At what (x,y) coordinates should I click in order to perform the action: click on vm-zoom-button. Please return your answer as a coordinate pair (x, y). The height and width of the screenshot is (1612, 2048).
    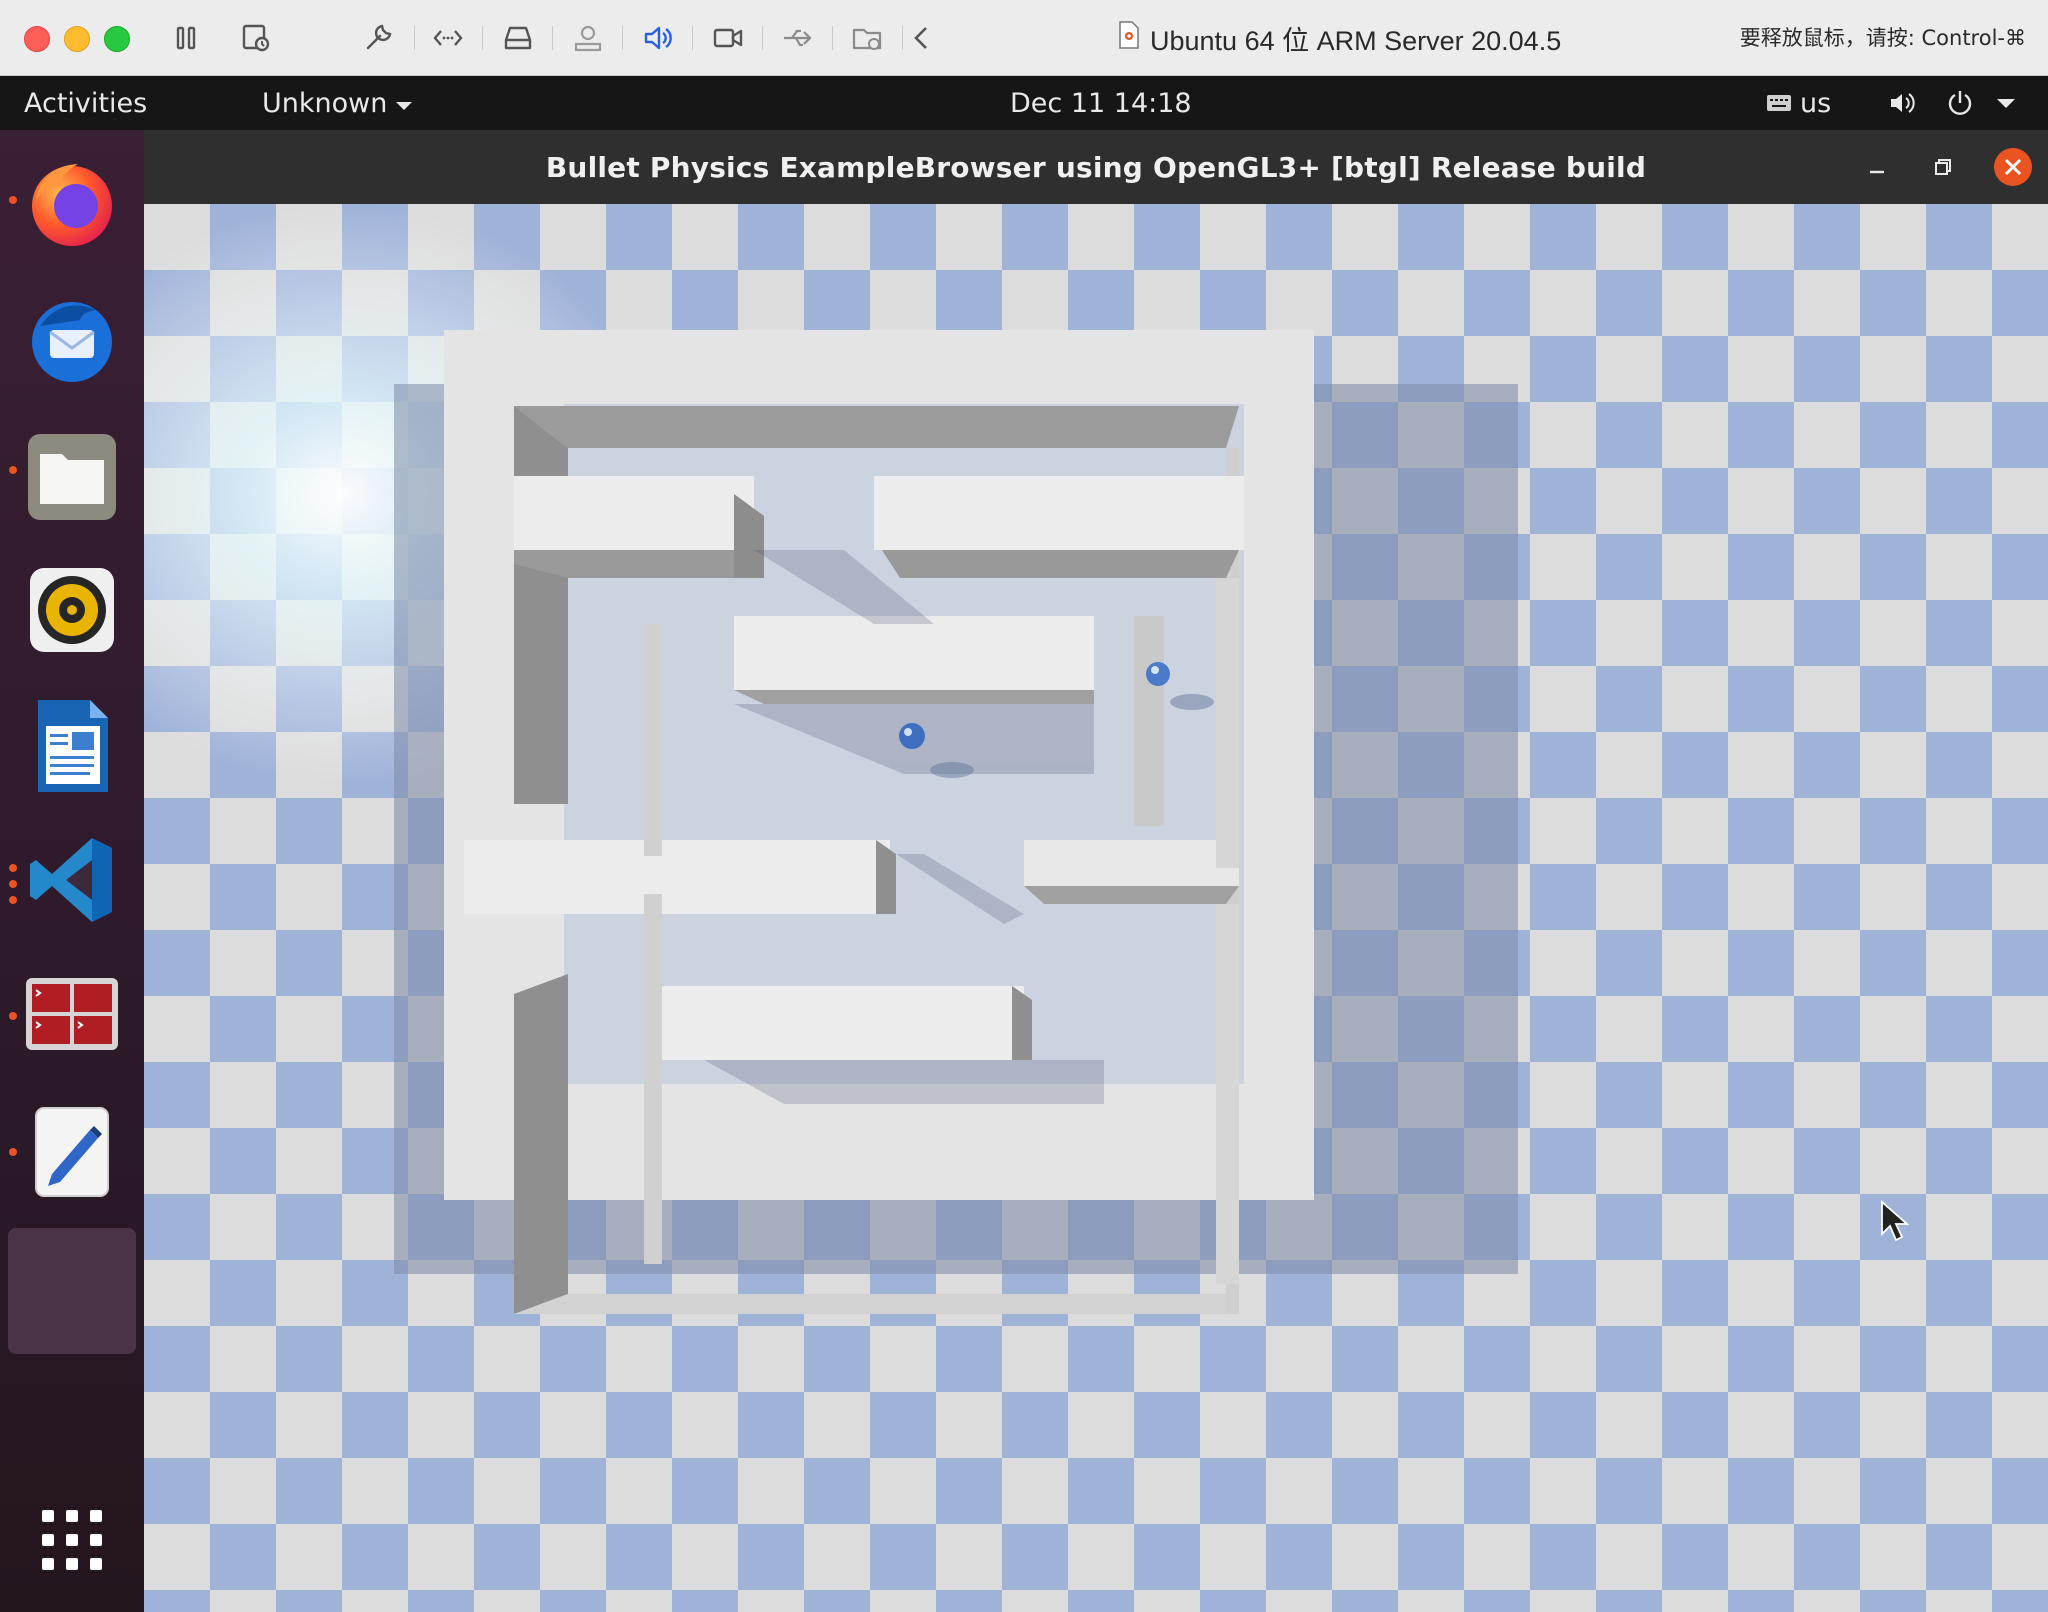
    Looking at the image, I should click on (117, 39).